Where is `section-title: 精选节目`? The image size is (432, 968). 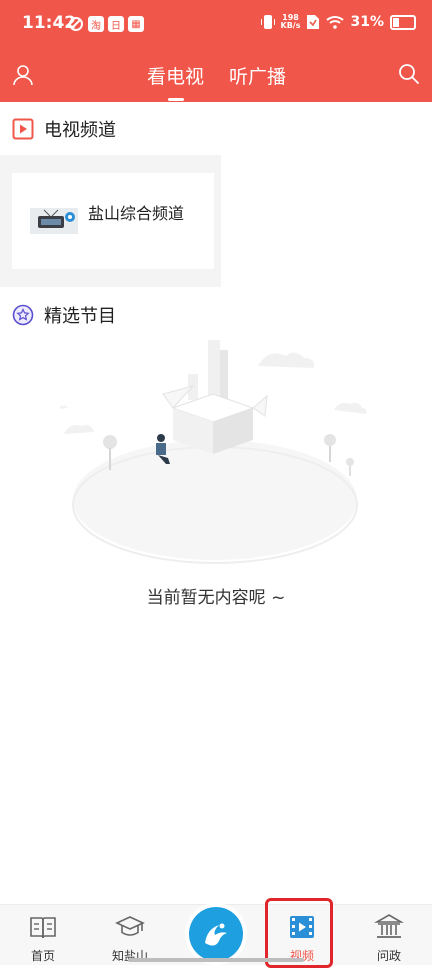 section-title: 精选节目 is located at coordinates (80, 316).